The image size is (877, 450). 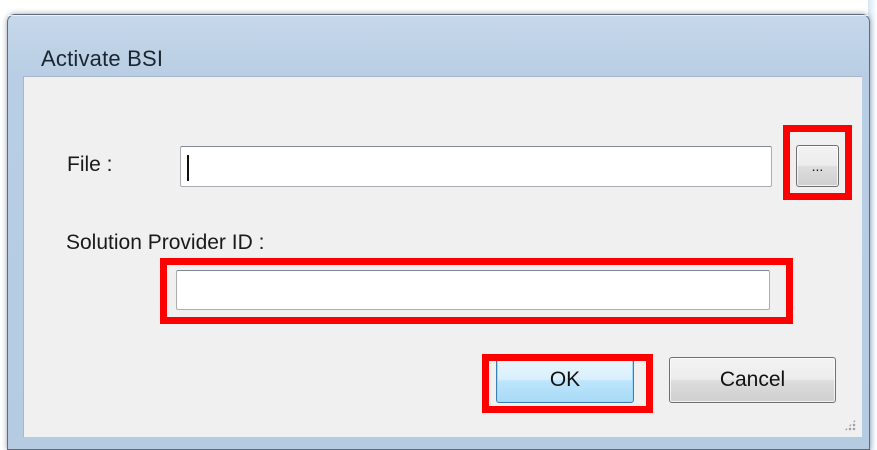 I want to click on ok-button: OK, so click(x=565, y=380).